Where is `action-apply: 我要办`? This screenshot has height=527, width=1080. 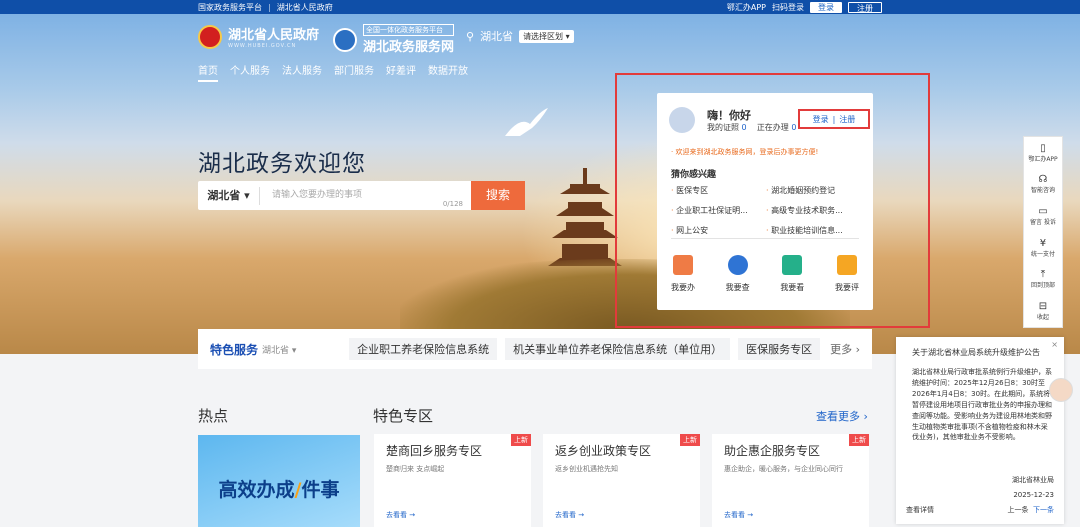
action-apply: 我要办 is located at coordinates (683, 274).